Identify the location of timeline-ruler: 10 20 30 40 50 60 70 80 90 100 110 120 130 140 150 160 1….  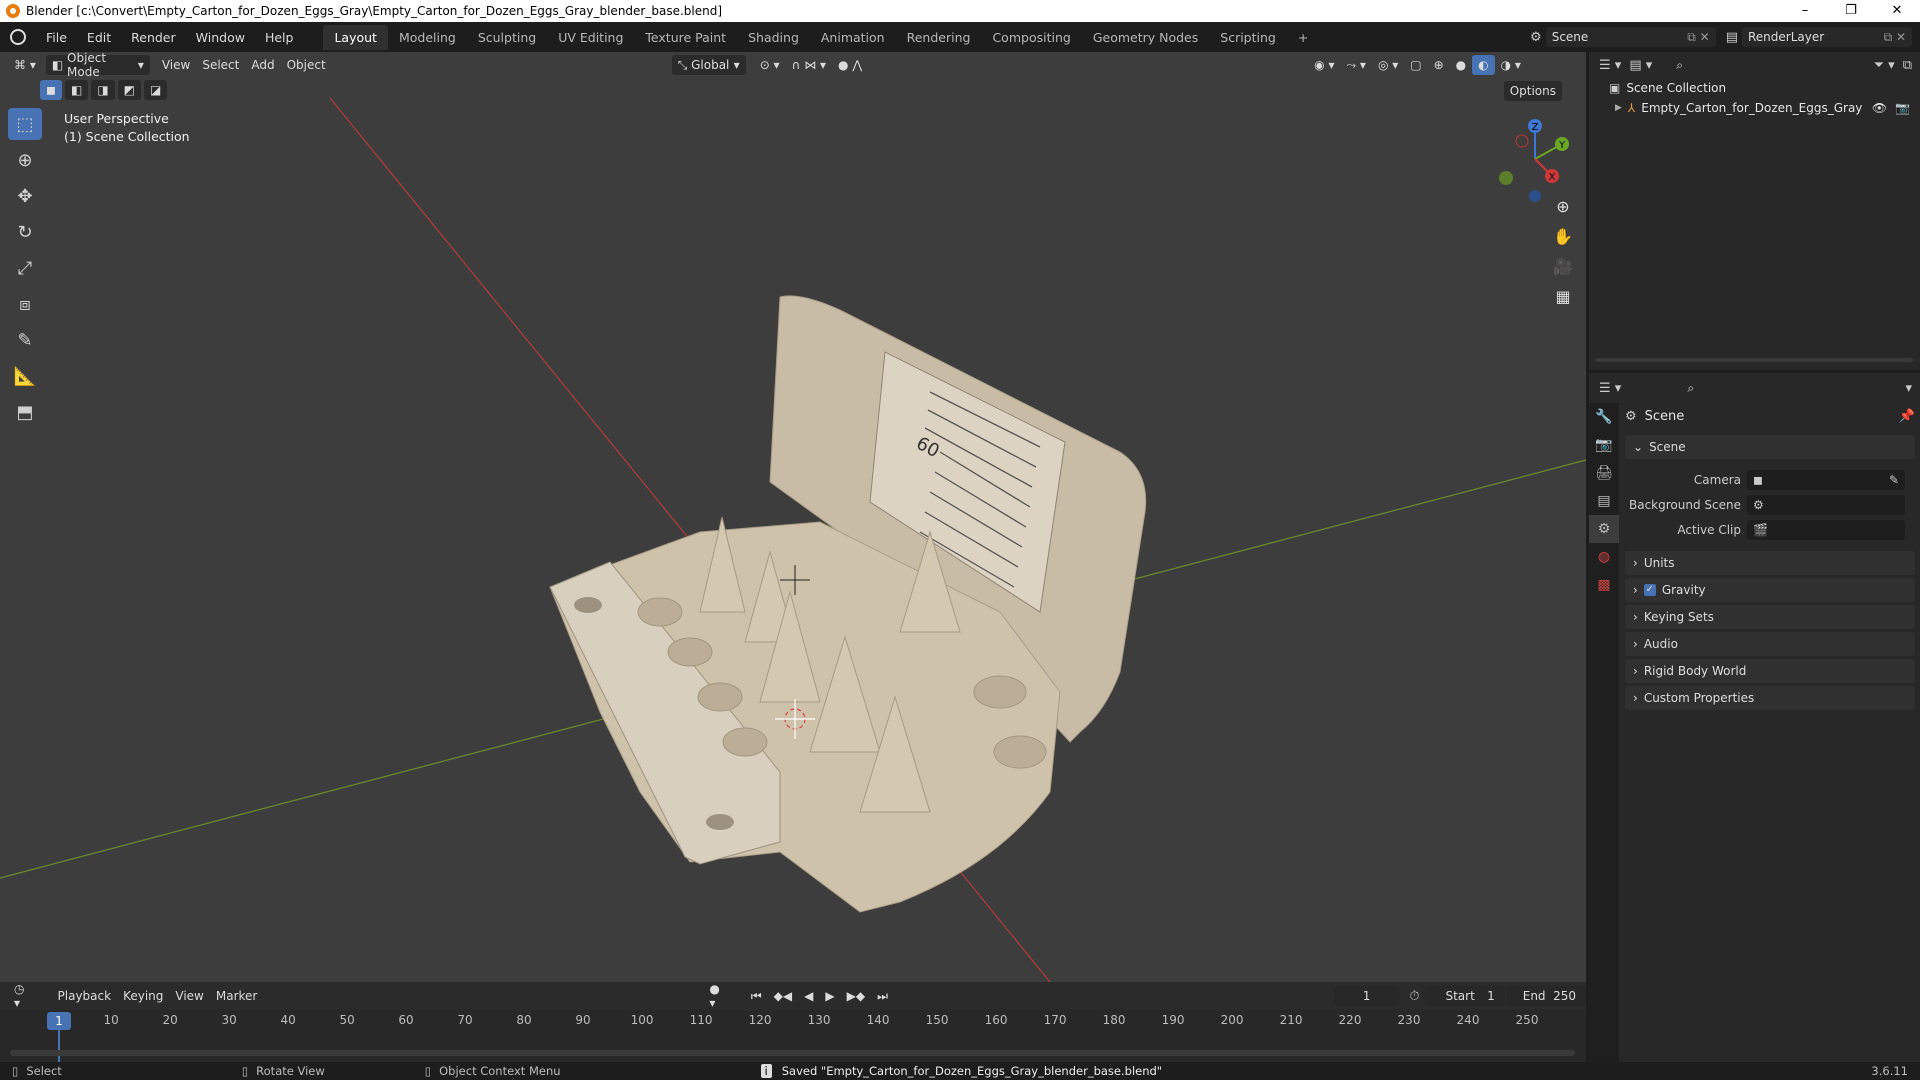
(793, 1021).